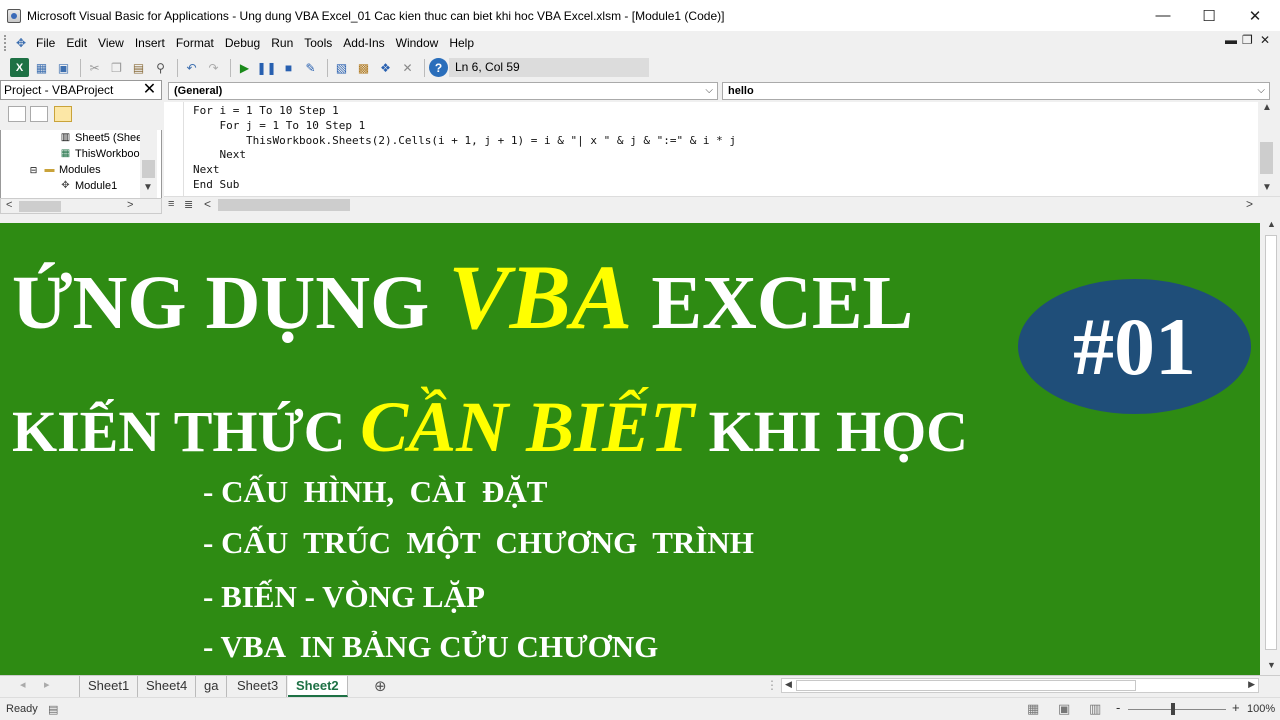  I want to click on procedure-combo: hello ⌵, so click(996, 91).